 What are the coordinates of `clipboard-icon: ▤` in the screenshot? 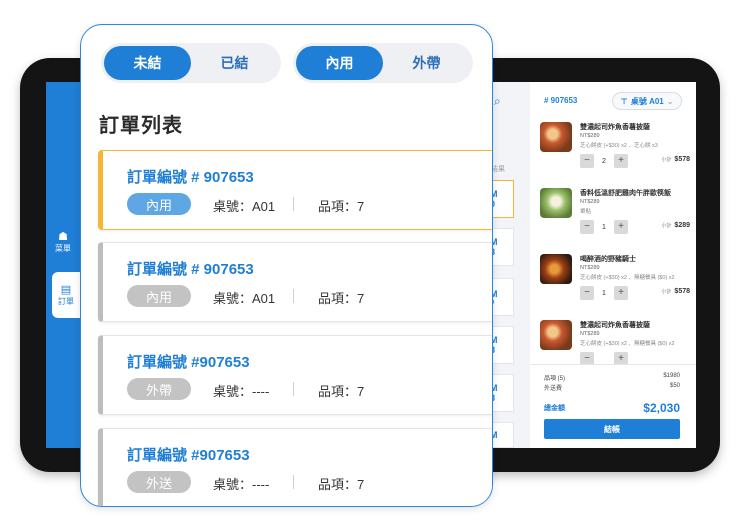 It's located at (66, 289).